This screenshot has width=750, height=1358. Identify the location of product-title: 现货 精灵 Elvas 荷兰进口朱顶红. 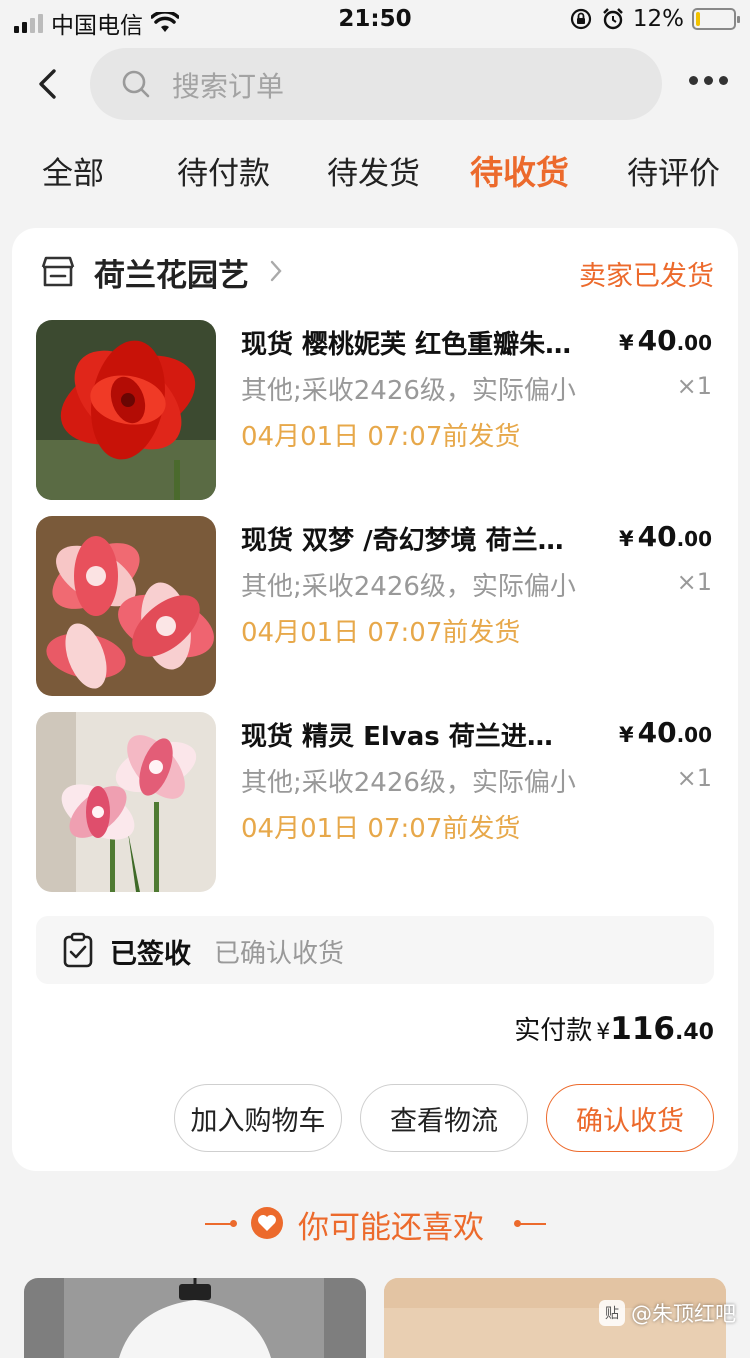
(408, 734).